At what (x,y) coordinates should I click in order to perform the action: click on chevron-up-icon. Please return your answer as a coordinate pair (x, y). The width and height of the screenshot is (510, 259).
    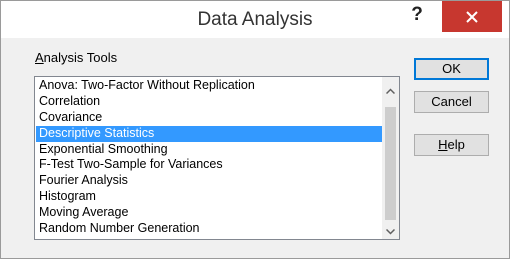
    Looking at the image, I should click on (390, 90).